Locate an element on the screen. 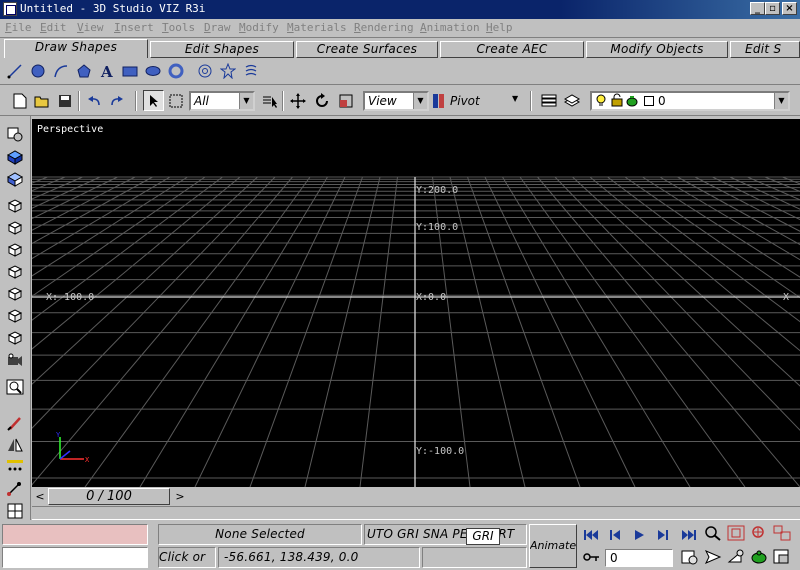 The height and width of the screenshot is (570, 800). maxscript-input-field is located at coordinates (75, 557).